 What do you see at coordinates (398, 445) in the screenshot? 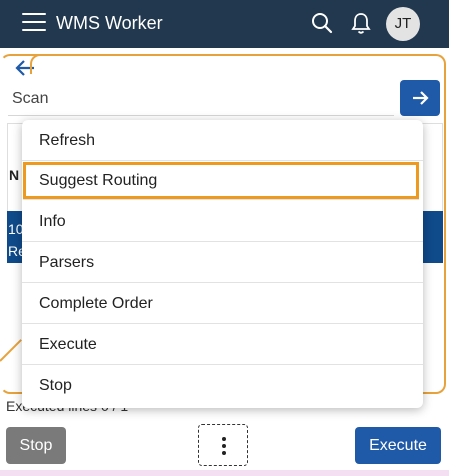
I see `execute-button: Execute` at bounding box center [398, 445].